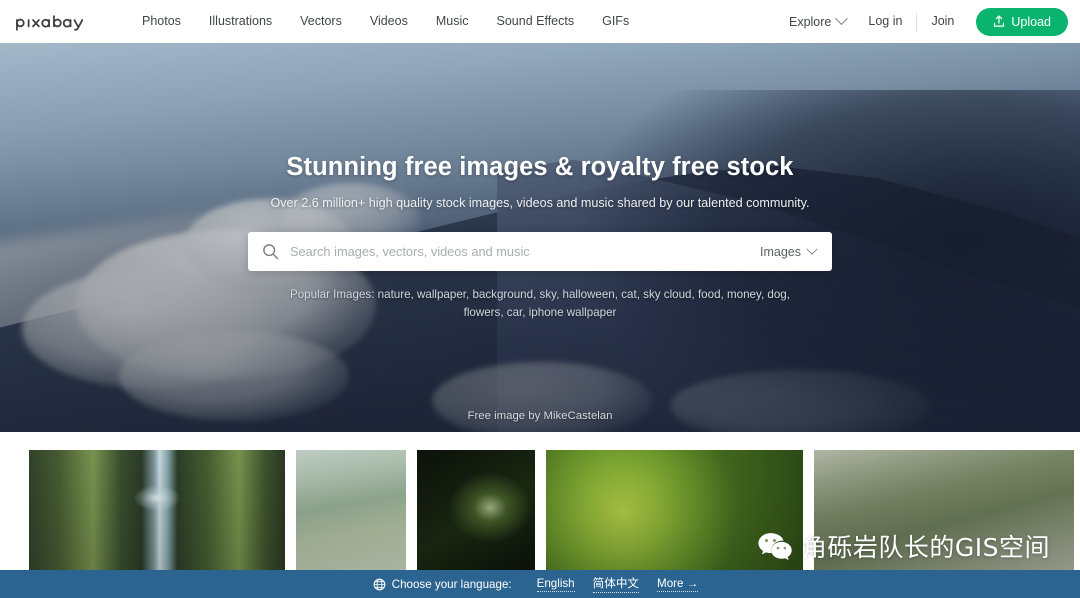  I want to click on gallery-thumb-fern, so click(476, 510).